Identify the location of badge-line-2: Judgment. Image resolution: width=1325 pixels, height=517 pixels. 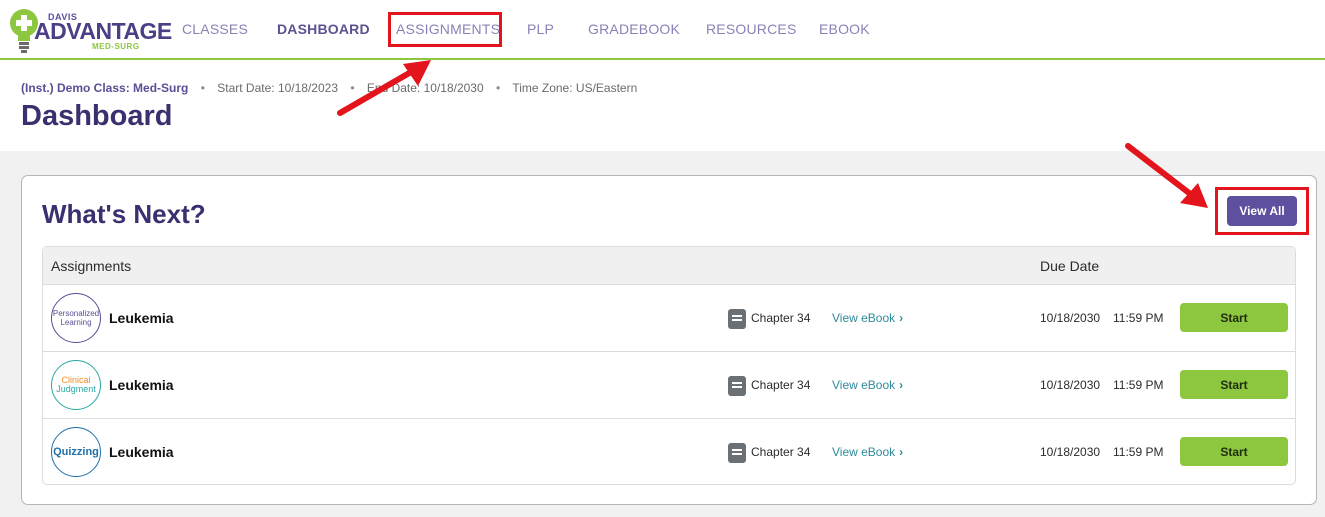
(76, 389).